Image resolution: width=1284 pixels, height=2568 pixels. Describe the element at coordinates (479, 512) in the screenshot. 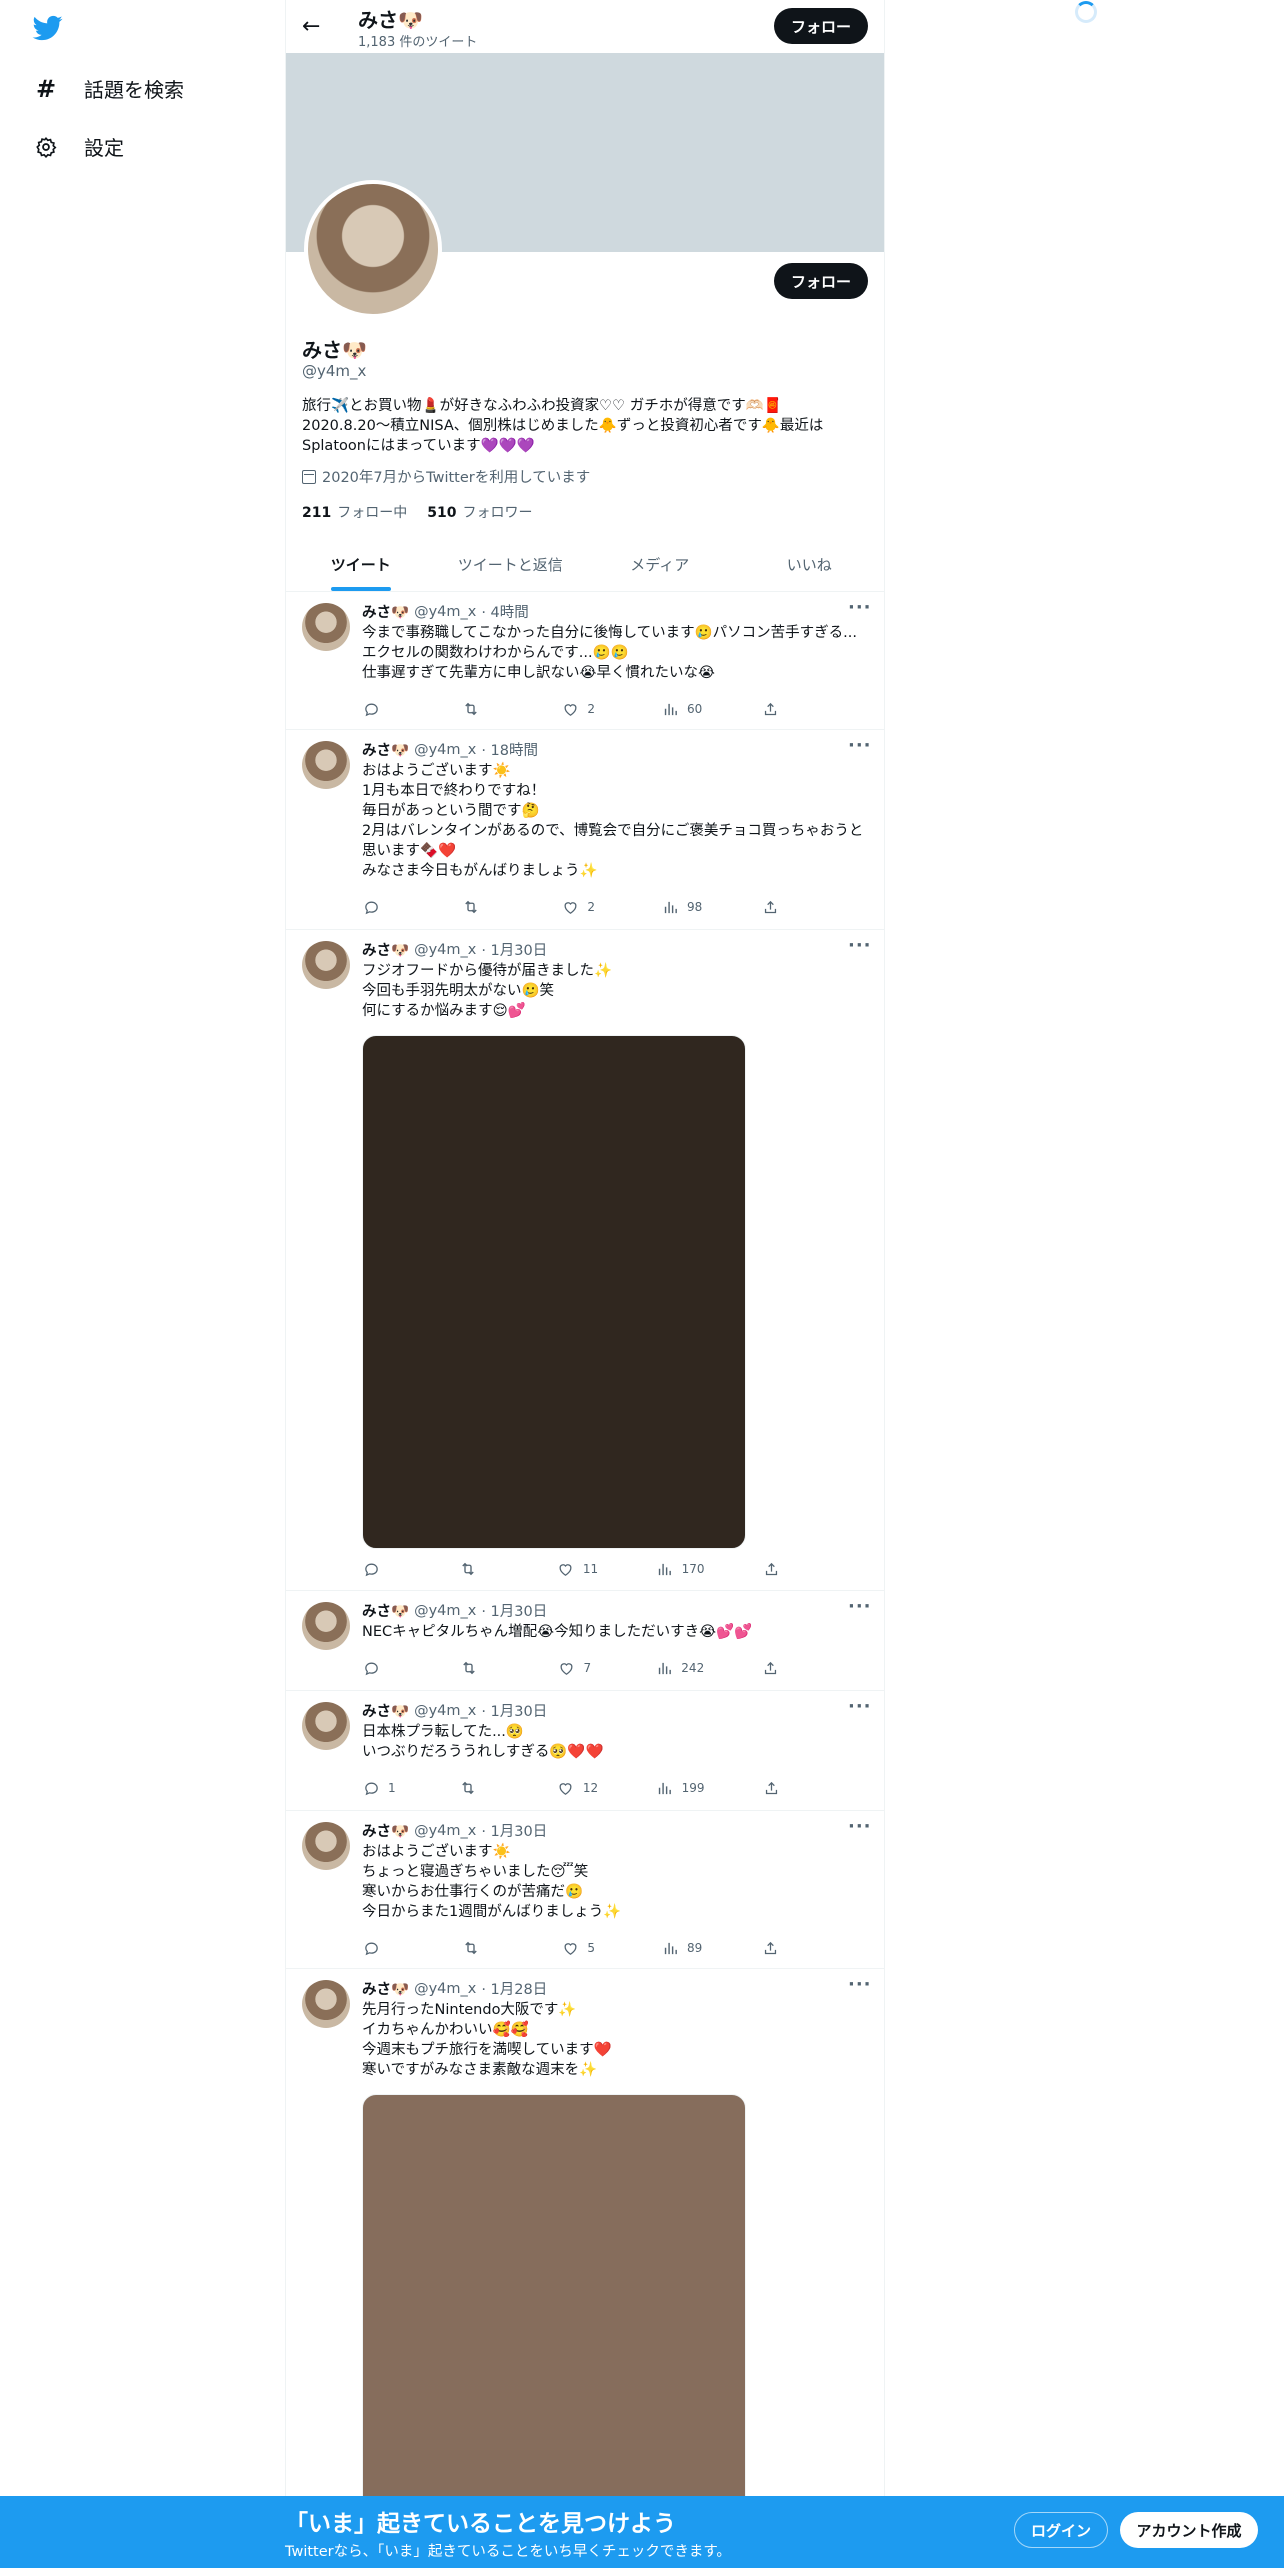

I see `followers-link: 510 フォロワー` at that location.